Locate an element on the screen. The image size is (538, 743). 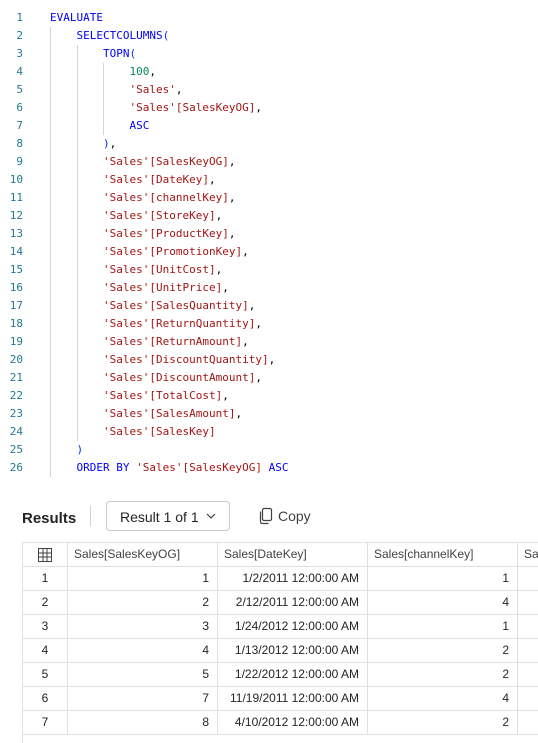
copy-label: Copy is located at coordinates (294, 516).